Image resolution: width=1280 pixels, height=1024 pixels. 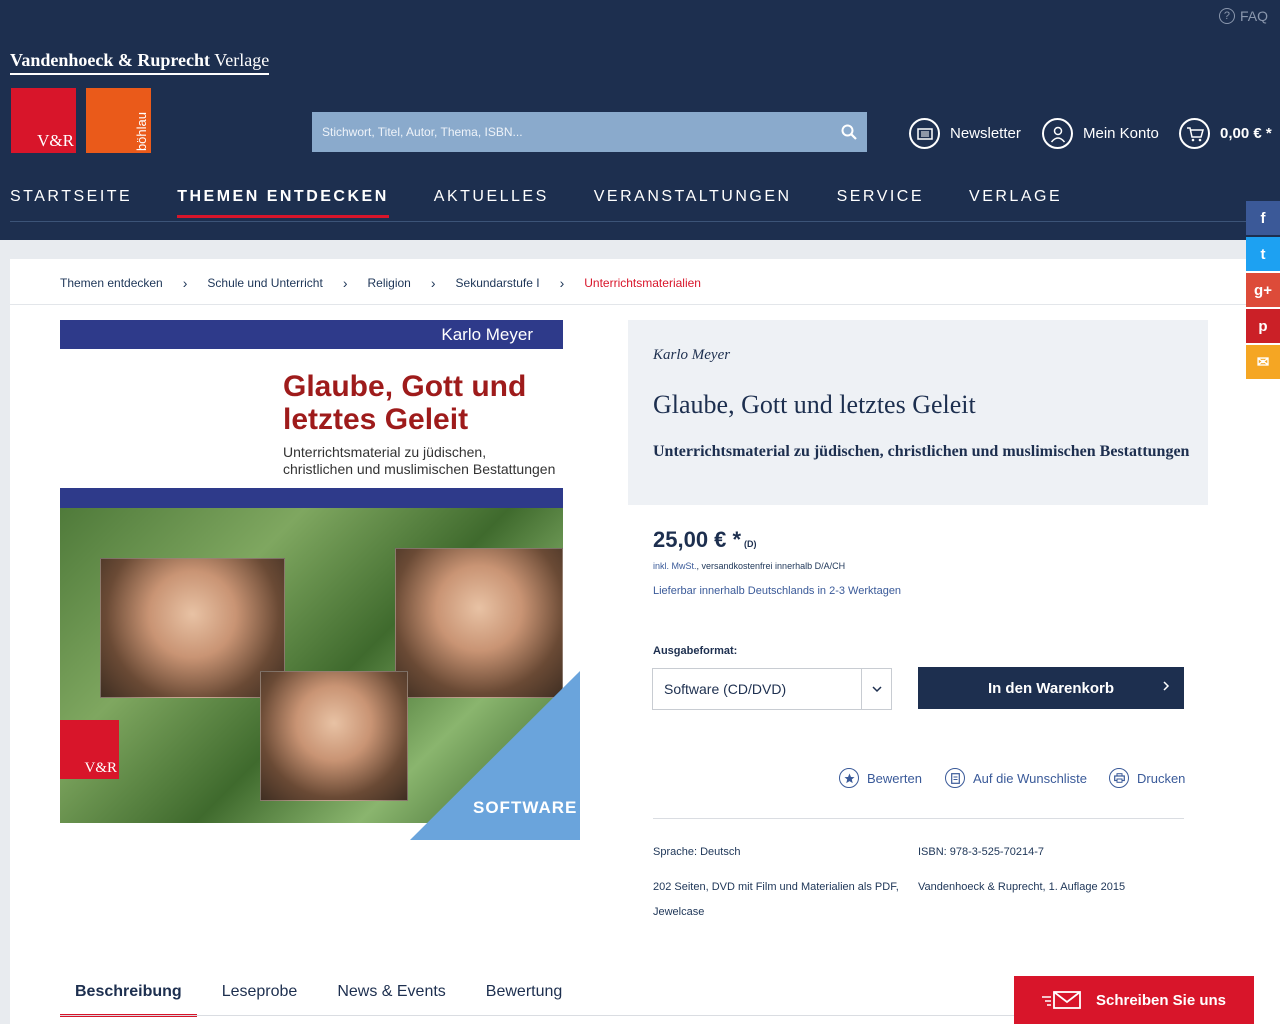 I want to click on tab-beschreibung: Beschreibung, so click(x=128, y=995).